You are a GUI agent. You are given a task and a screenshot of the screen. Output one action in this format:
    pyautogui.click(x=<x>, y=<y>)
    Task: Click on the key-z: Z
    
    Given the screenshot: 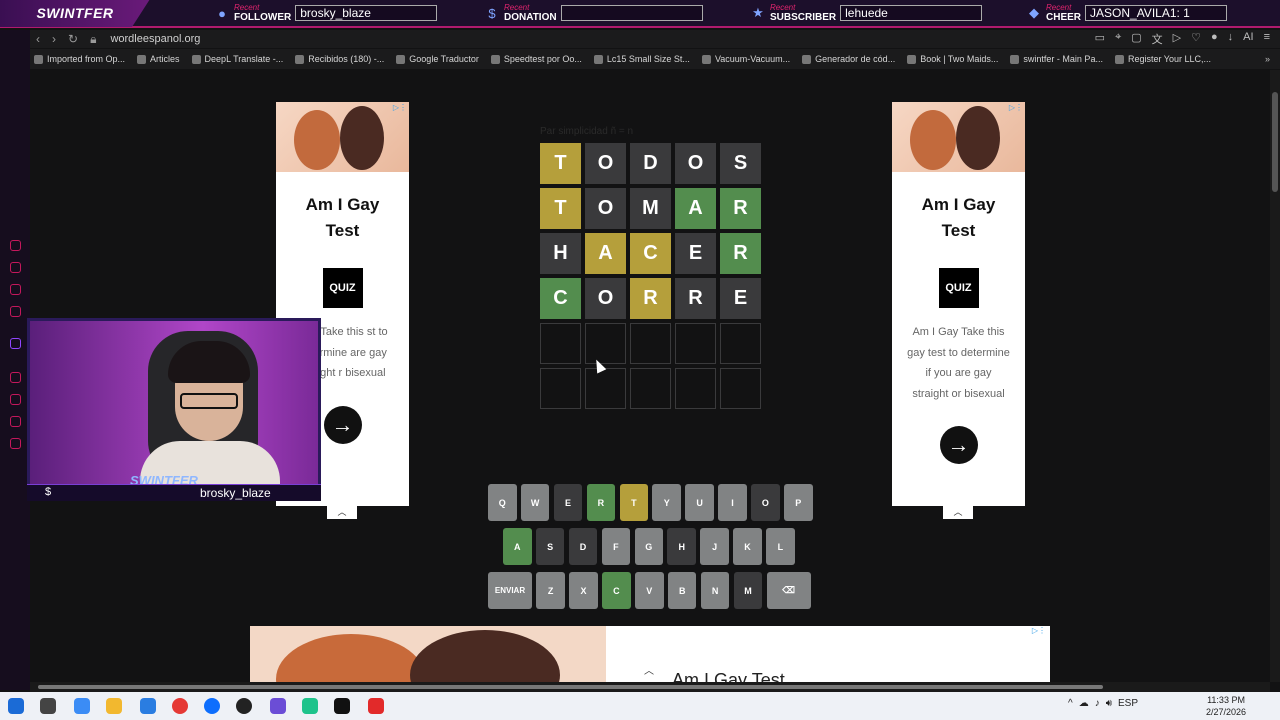 What is the action you would take?
    pyautogui.click(x=550, y=590)
    